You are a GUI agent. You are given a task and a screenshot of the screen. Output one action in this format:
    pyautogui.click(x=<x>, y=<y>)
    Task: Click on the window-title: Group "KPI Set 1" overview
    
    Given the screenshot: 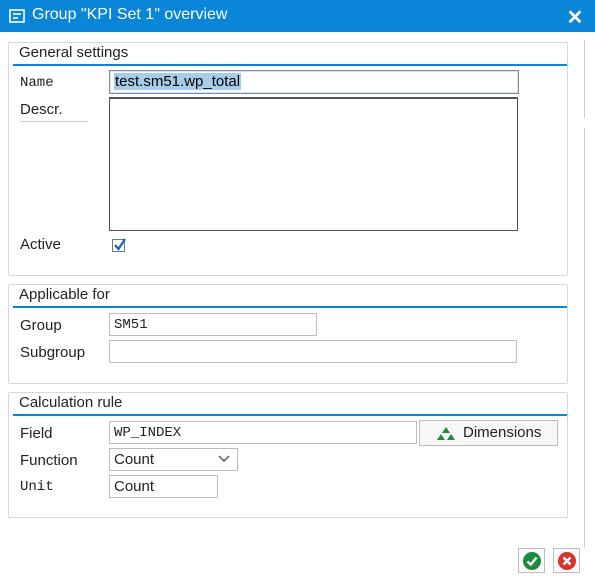 What is the action you would take?
    pyautogui.click(x=130, y=14)
    